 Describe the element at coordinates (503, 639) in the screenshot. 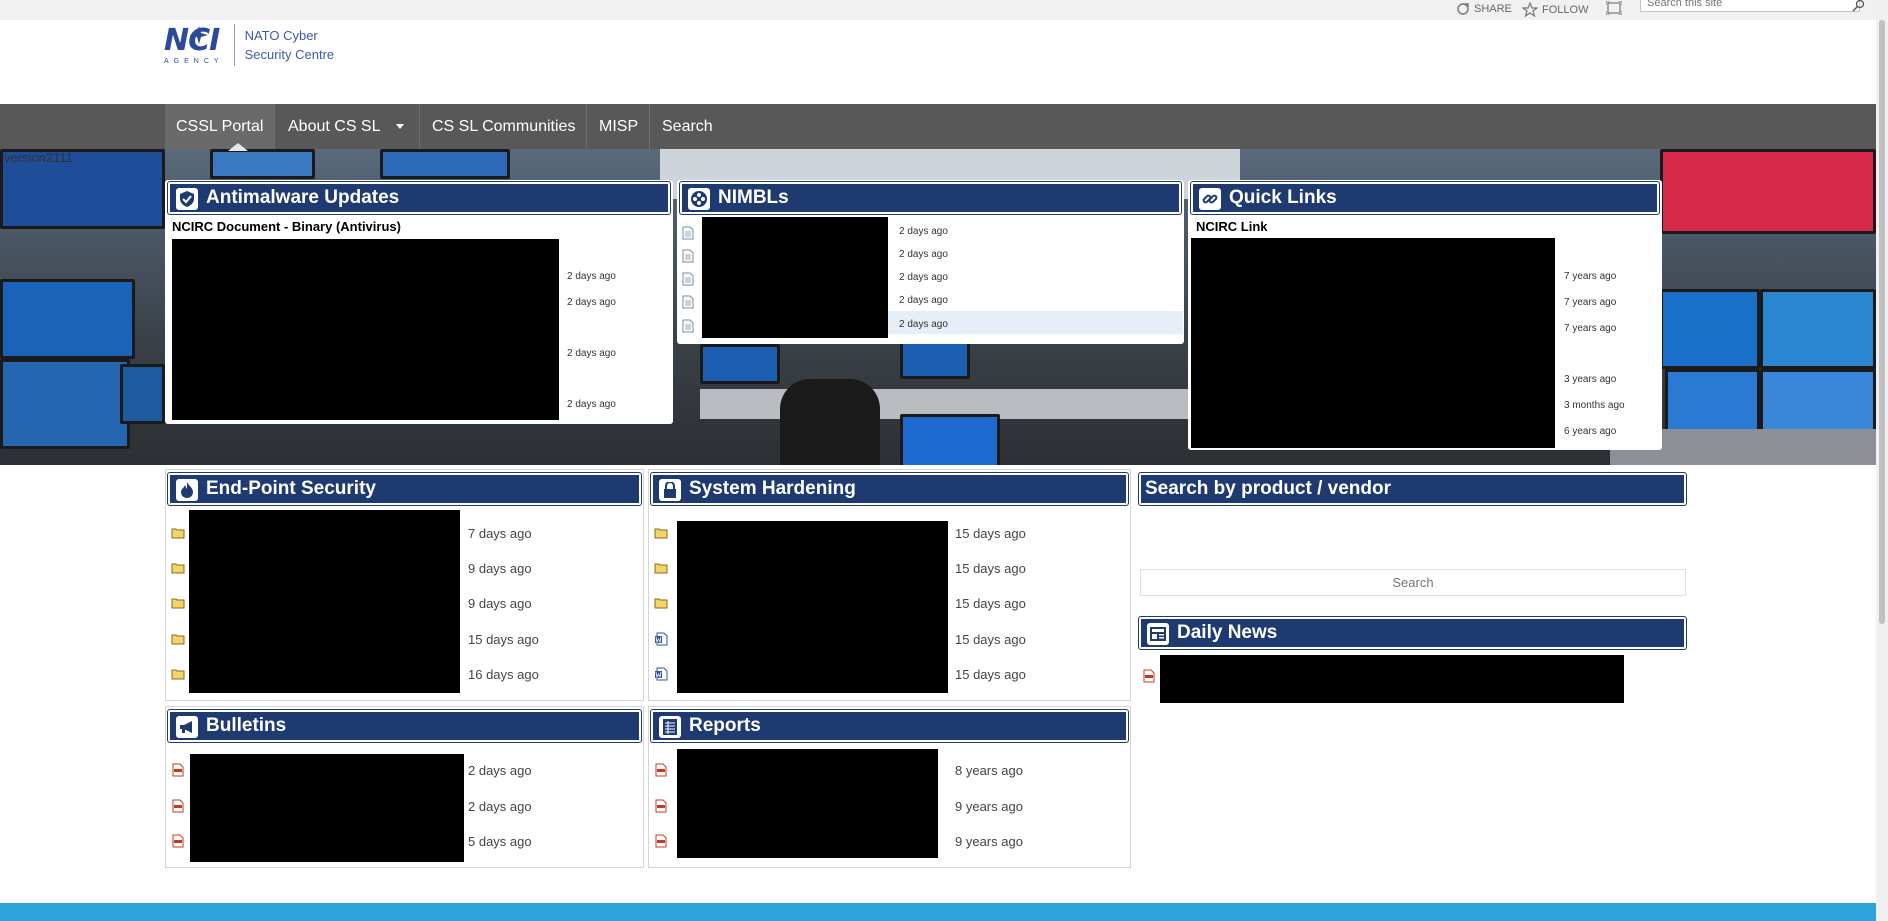

I see `endpoint-time-4: 15 days ago` at that location.